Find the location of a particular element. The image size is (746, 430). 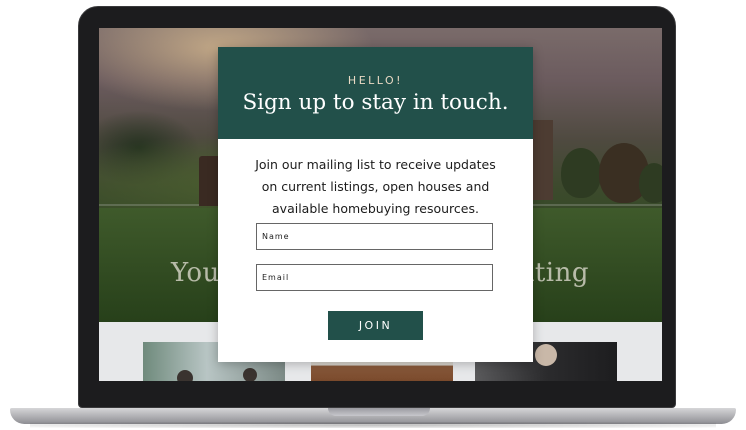

email-field is located at coordinates (374, 277).